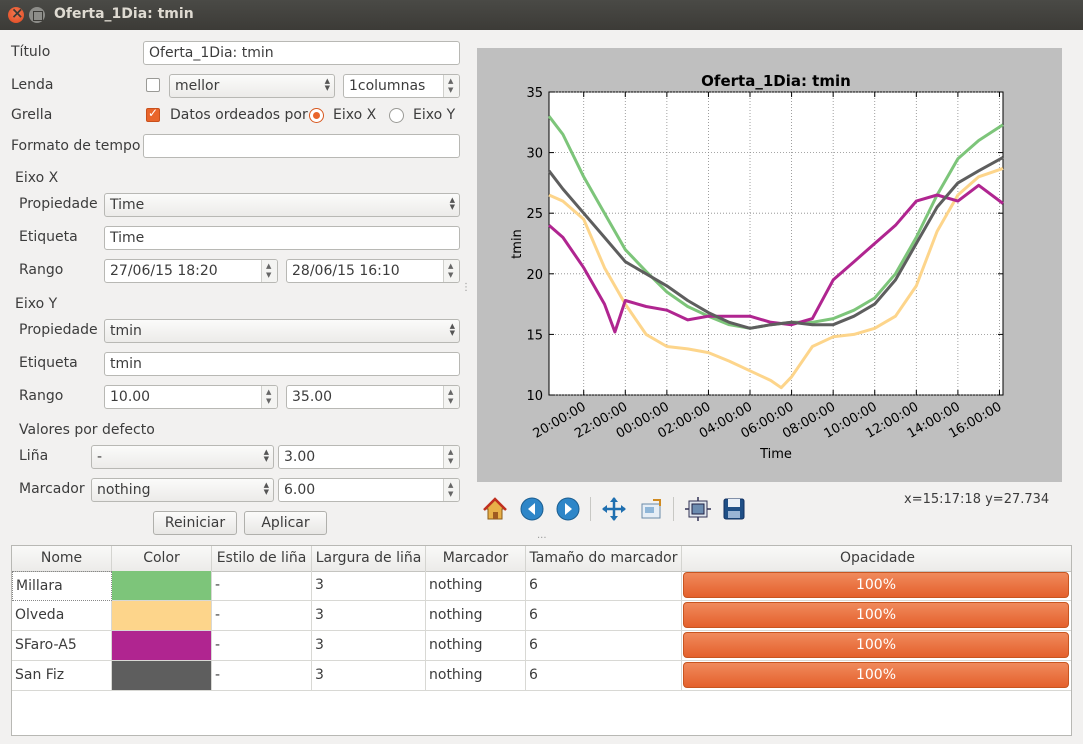 The image size is (1083, 744). Describe the element at coordinates (153, 114) in the screenshot. I see `grella-checkbox` at that location.